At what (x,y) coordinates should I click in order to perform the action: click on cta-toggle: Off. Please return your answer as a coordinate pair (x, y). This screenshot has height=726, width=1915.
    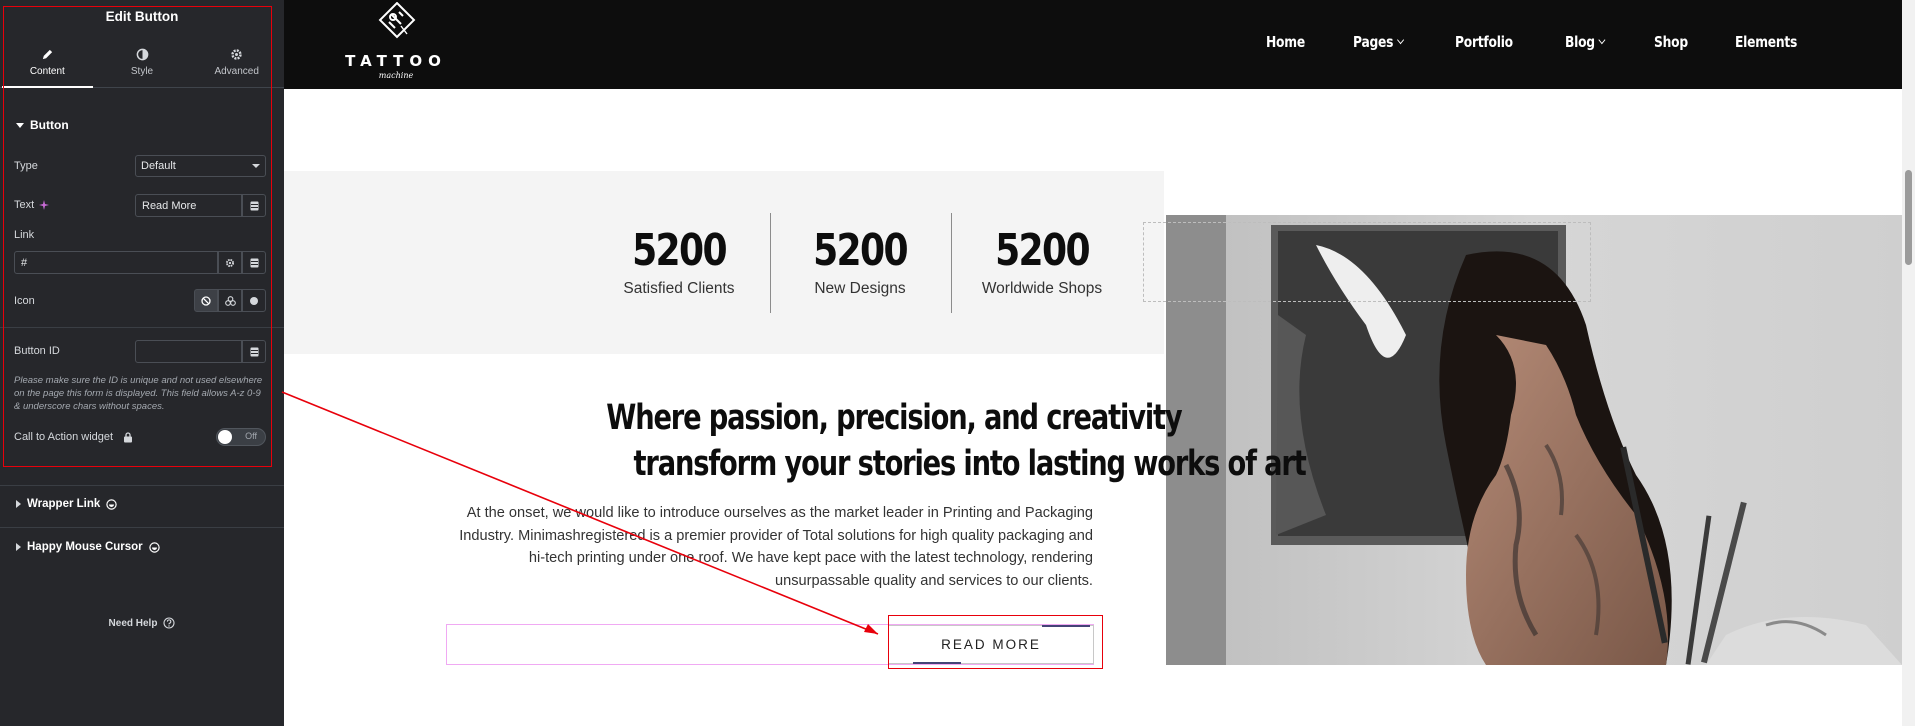
    Looking at the image, I should click on (241, 437).